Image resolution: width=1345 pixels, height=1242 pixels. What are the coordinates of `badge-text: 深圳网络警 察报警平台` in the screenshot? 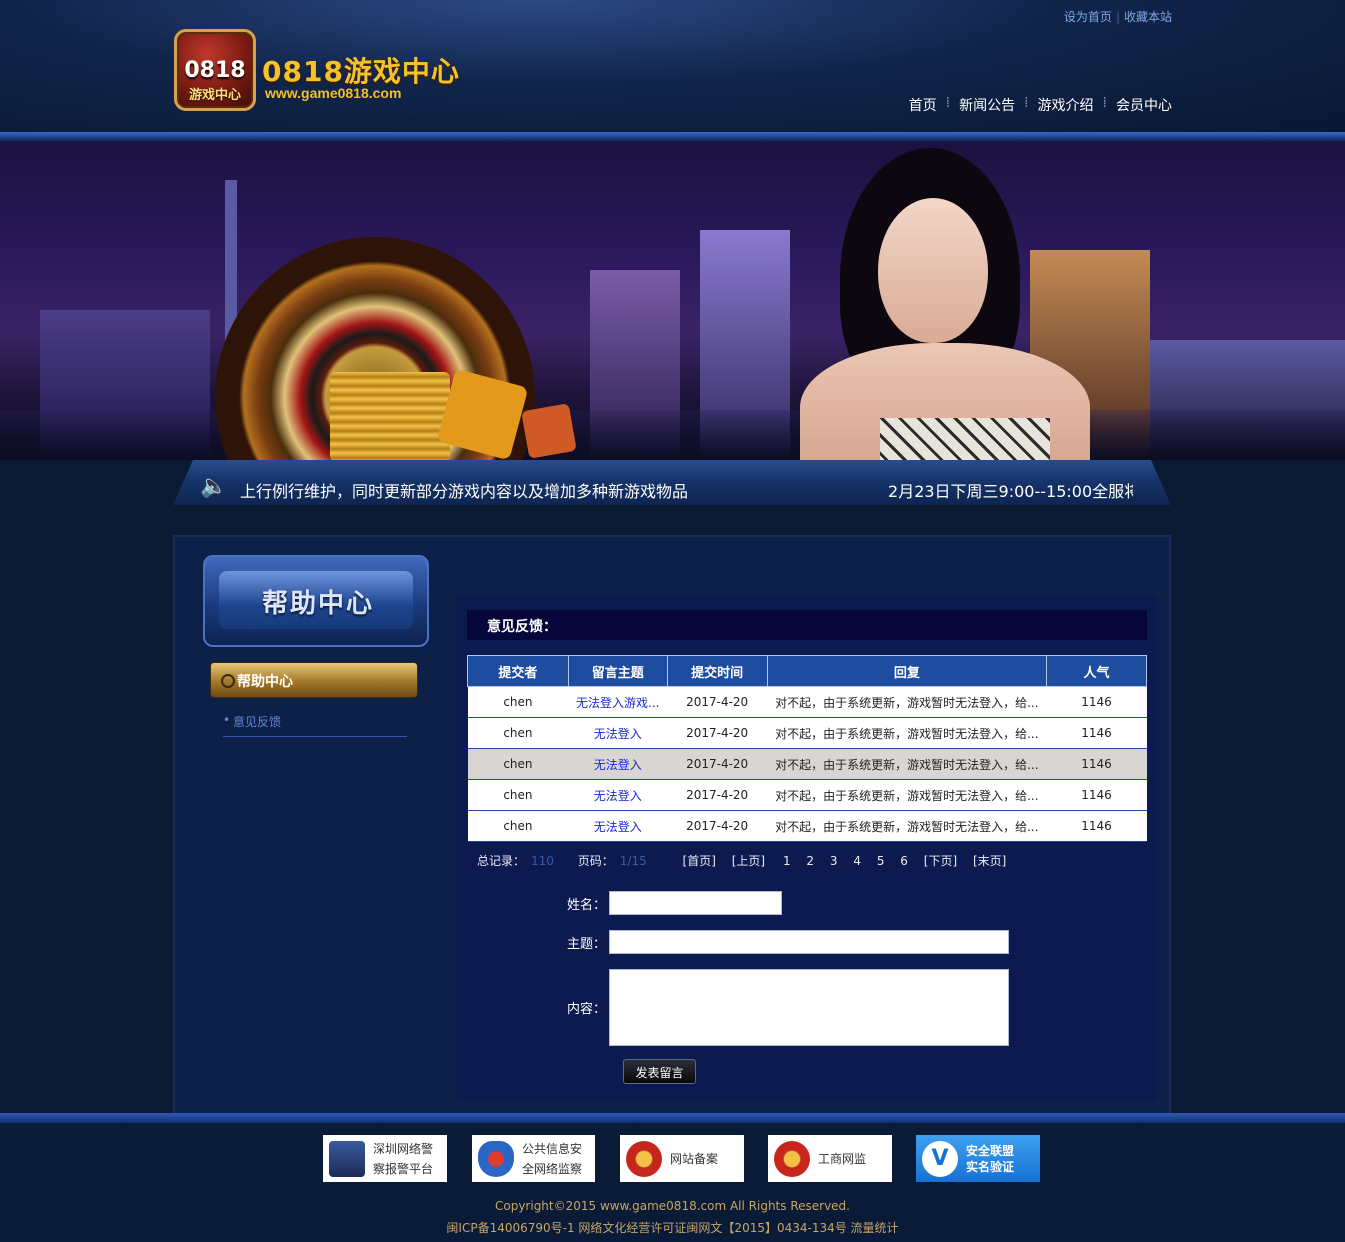 It's located at (403, 1159).